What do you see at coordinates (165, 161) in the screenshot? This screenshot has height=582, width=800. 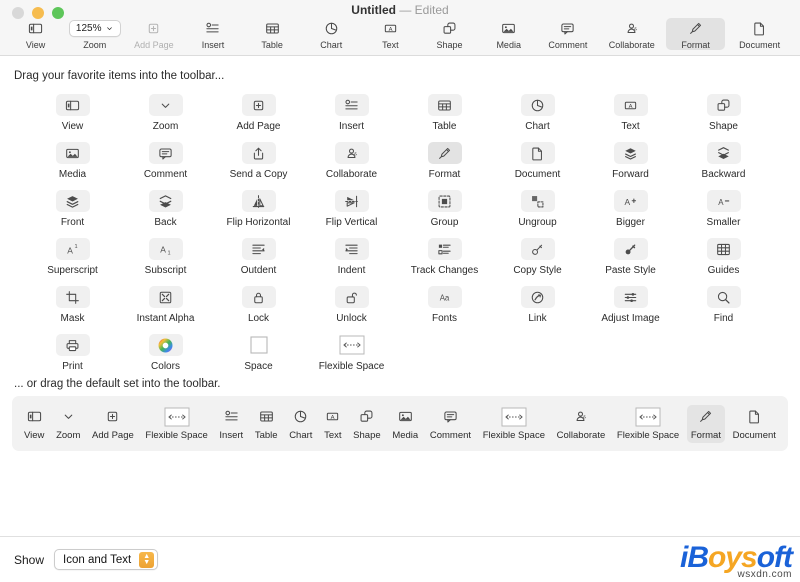 I see `palette-item-comment: Comment` at bounding box center [165, 161].